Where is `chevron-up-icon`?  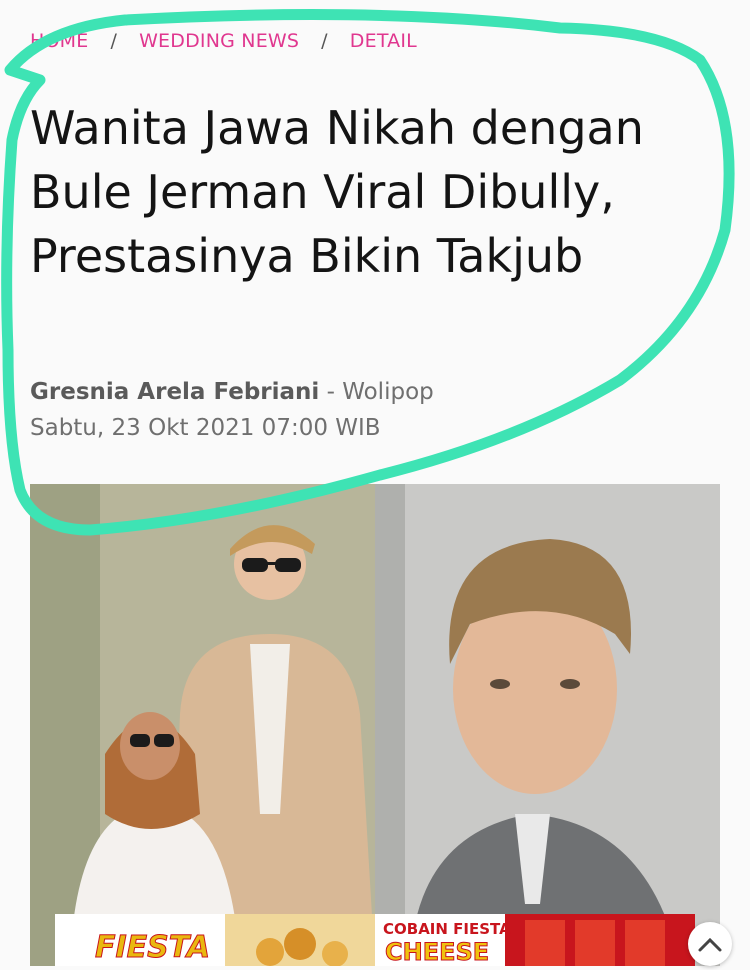
chevron-up-icon is located at coordinates (710, 944).